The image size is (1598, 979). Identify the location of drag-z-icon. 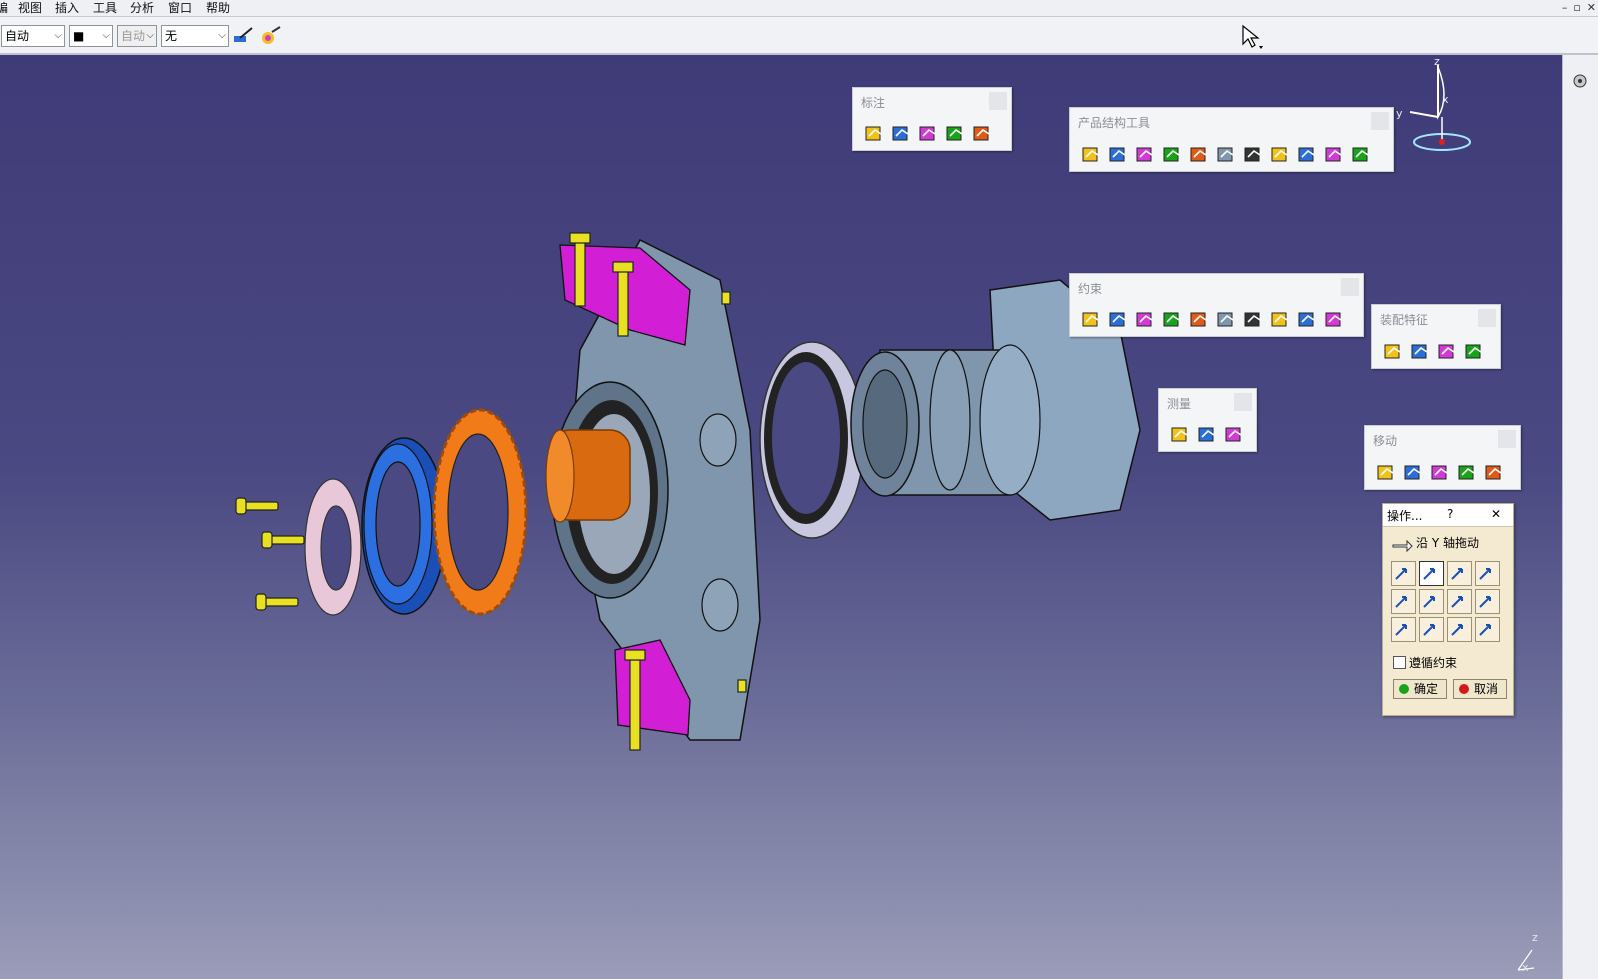
(1459, 573).